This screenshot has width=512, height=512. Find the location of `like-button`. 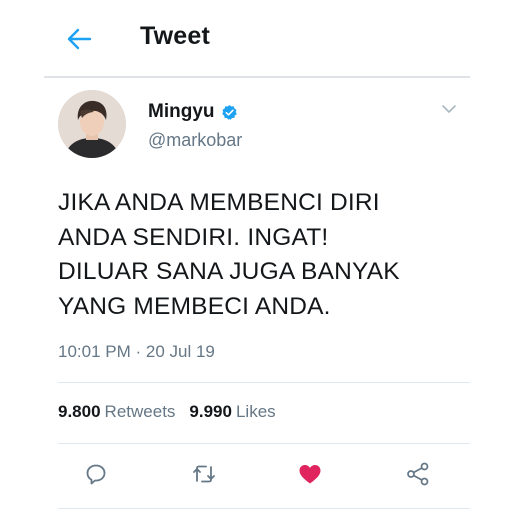

like-button is located at coordinates (310, 474).